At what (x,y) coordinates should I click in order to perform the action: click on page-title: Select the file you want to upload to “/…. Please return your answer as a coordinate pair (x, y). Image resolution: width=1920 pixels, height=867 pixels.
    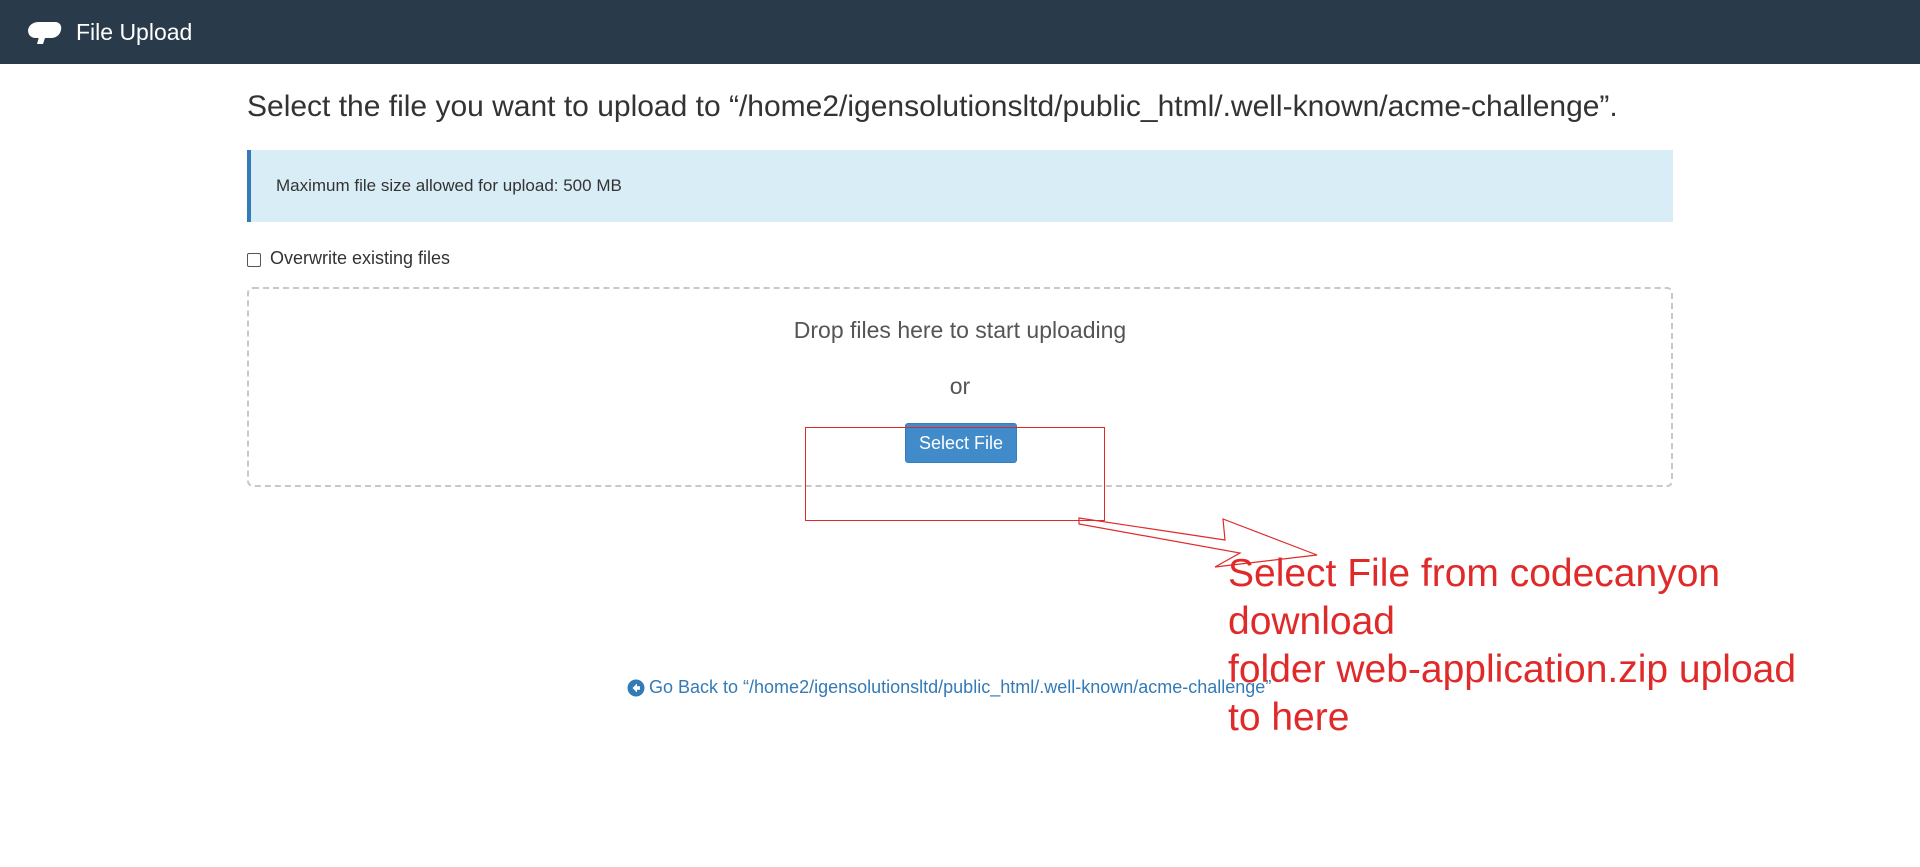
    Looking at the image, I should click on (932, 106).